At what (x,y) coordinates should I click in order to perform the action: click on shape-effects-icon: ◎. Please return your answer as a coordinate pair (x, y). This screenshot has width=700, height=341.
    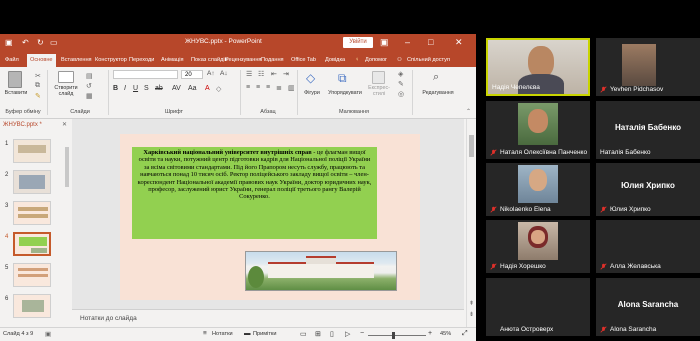
    Looking at the image, I should click on (401, 94).